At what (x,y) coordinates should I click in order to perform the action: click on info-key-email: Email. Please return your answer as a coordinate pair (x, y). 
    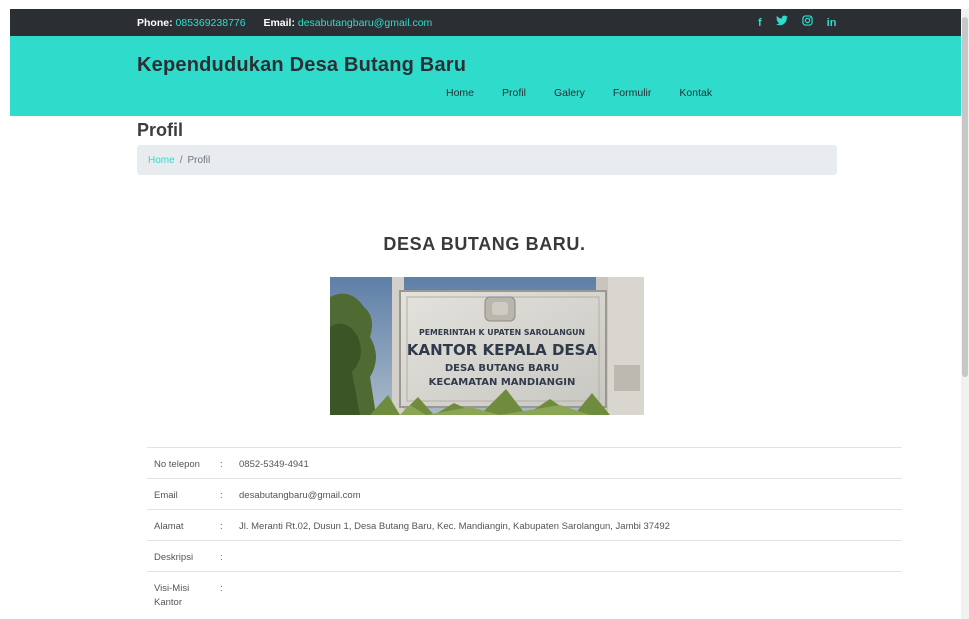
    Looking at the image, I should click on (166, 495).